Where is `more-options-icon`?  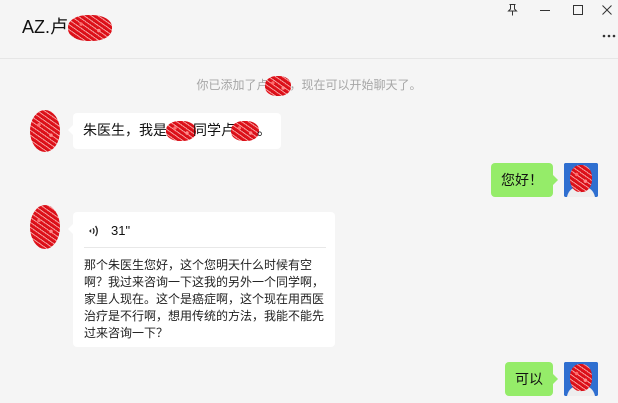 more-options-icon is located at coordinates (609, 36).